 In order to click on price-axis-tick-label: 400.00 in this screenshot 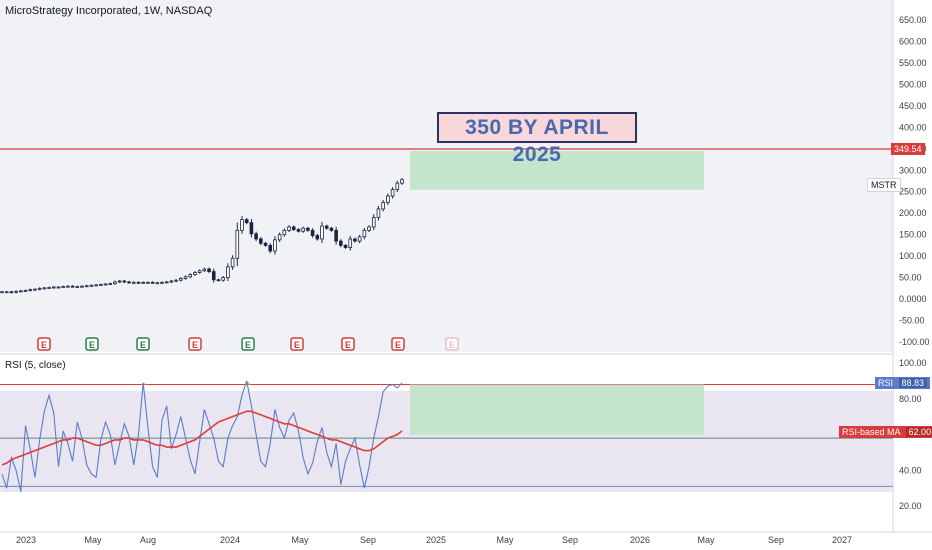, I will do `click(913, 127)`.